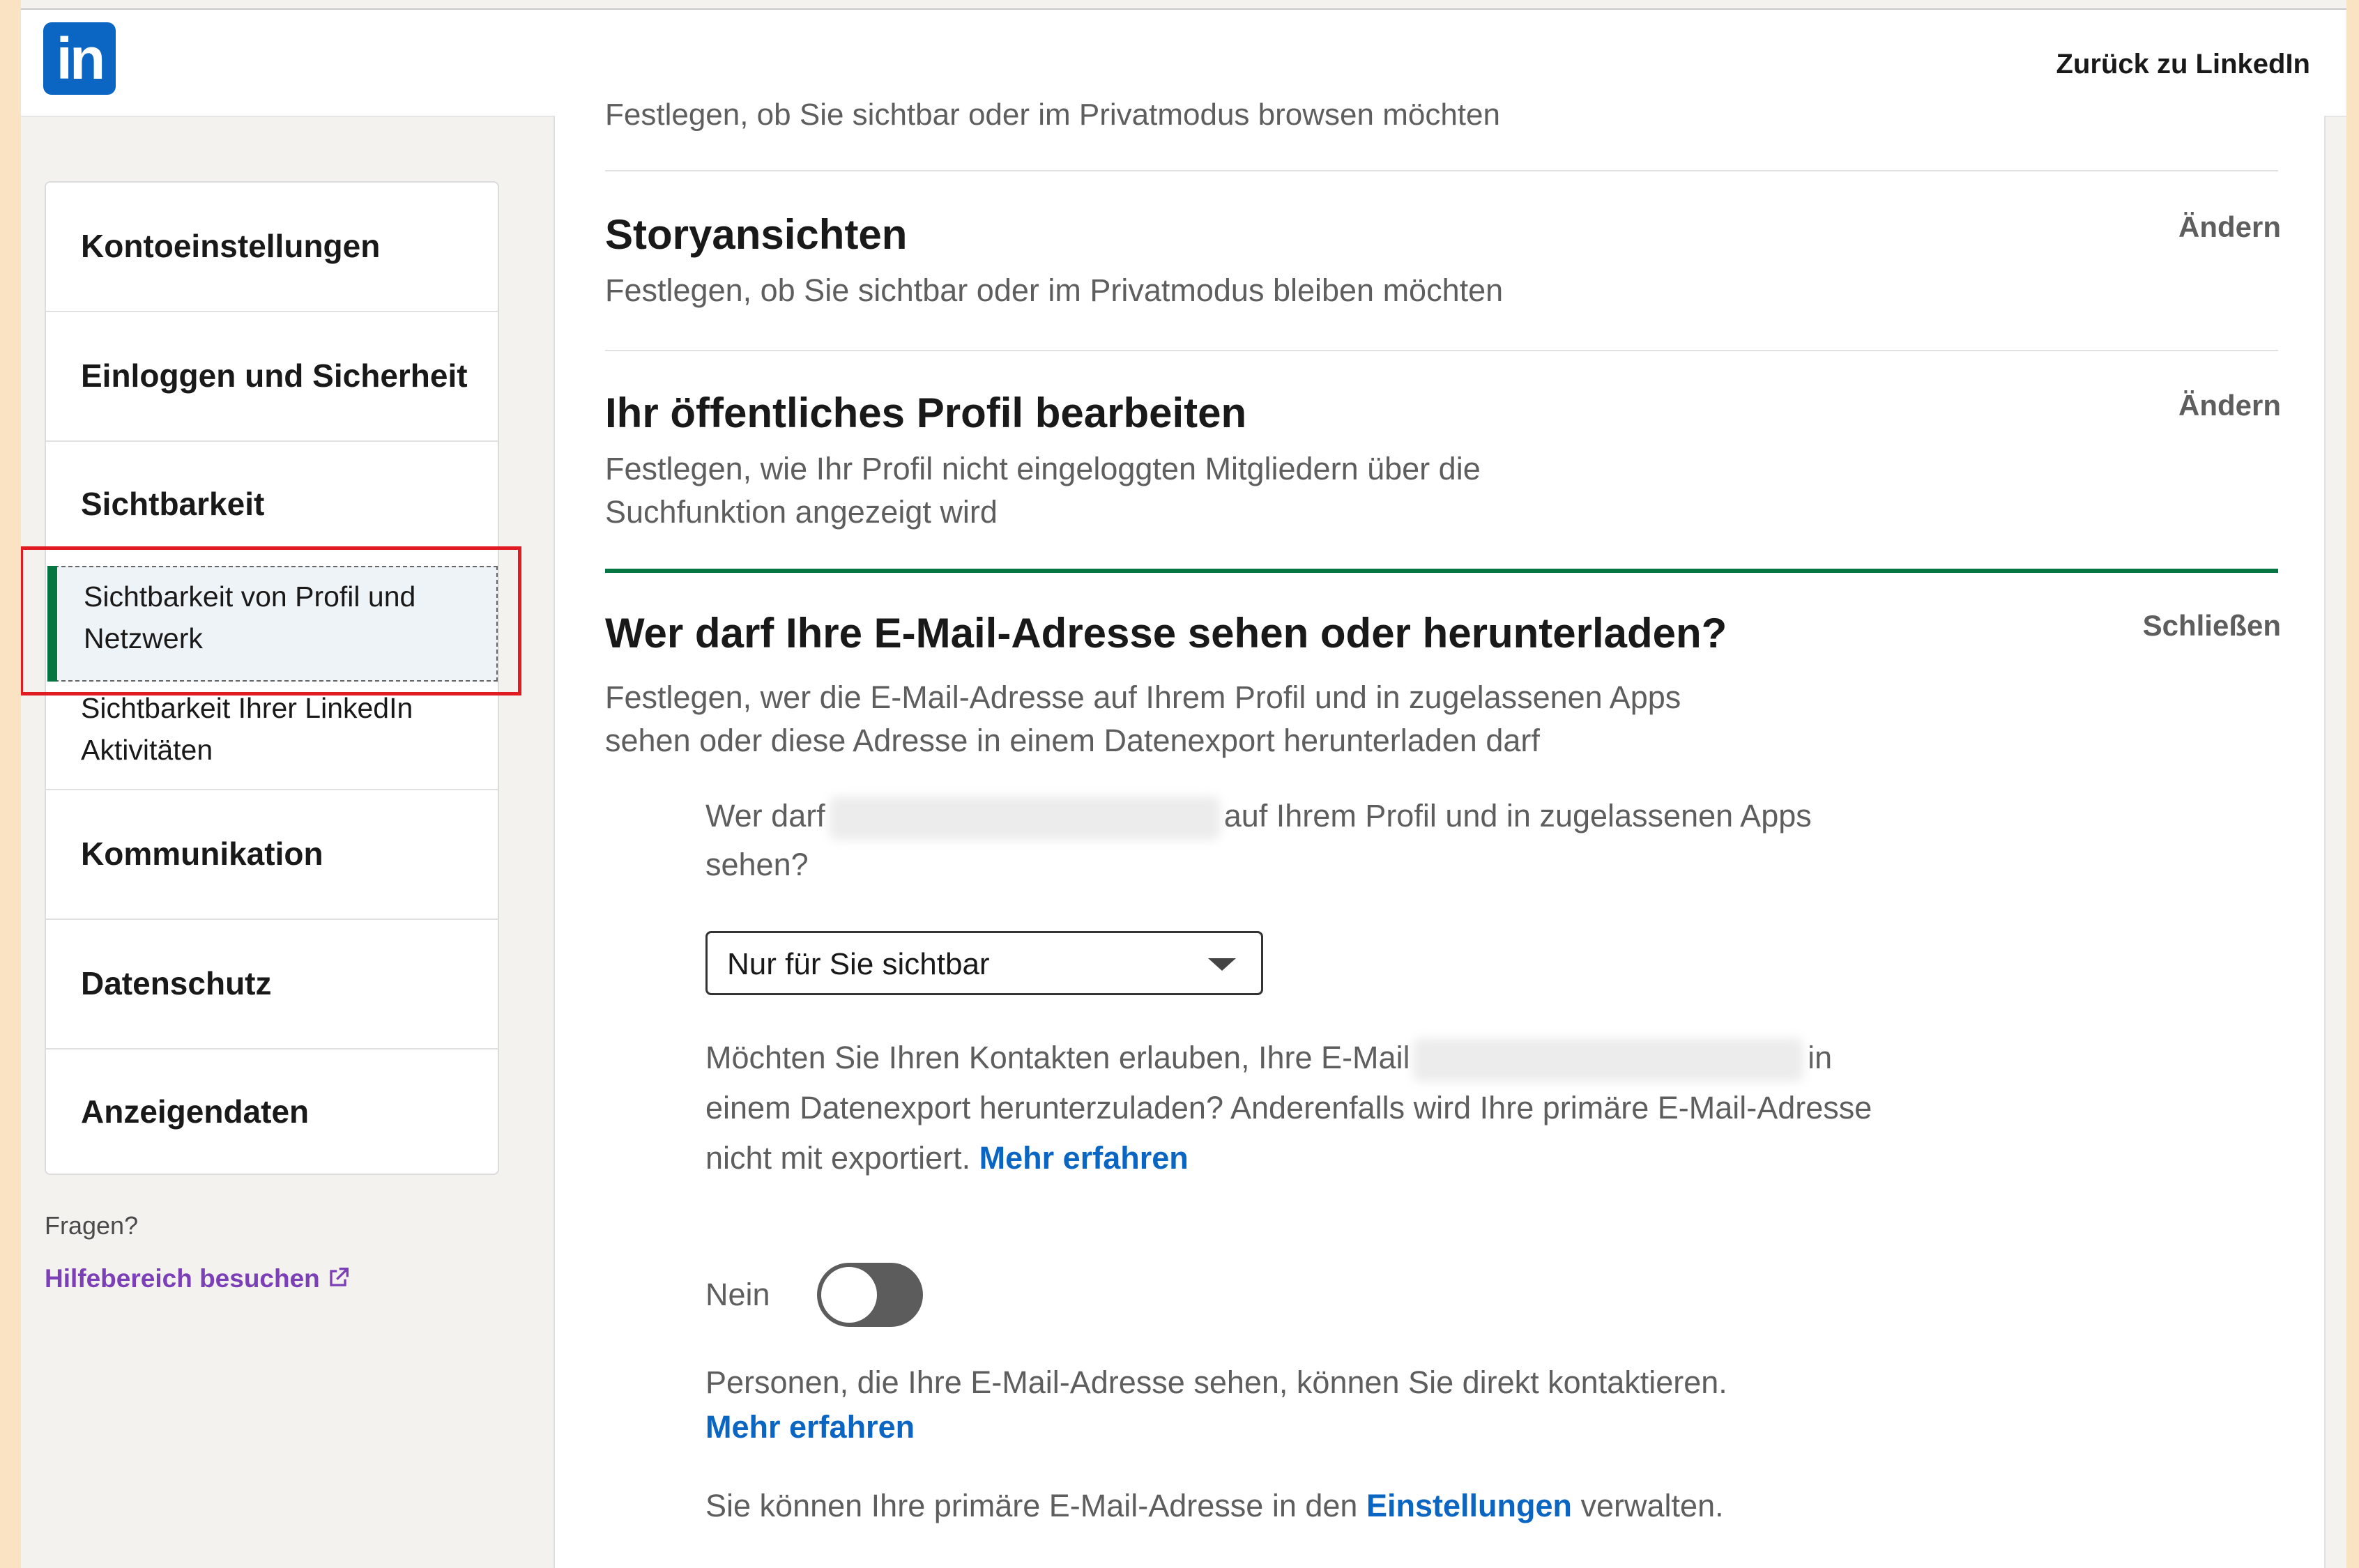 This screenshot has height=1568, width=2359. What do you see at coordinates (2229, 405) in the screenshot?
I see `public-profile-change-button: Ändern` at bounding box center [2229, 405].